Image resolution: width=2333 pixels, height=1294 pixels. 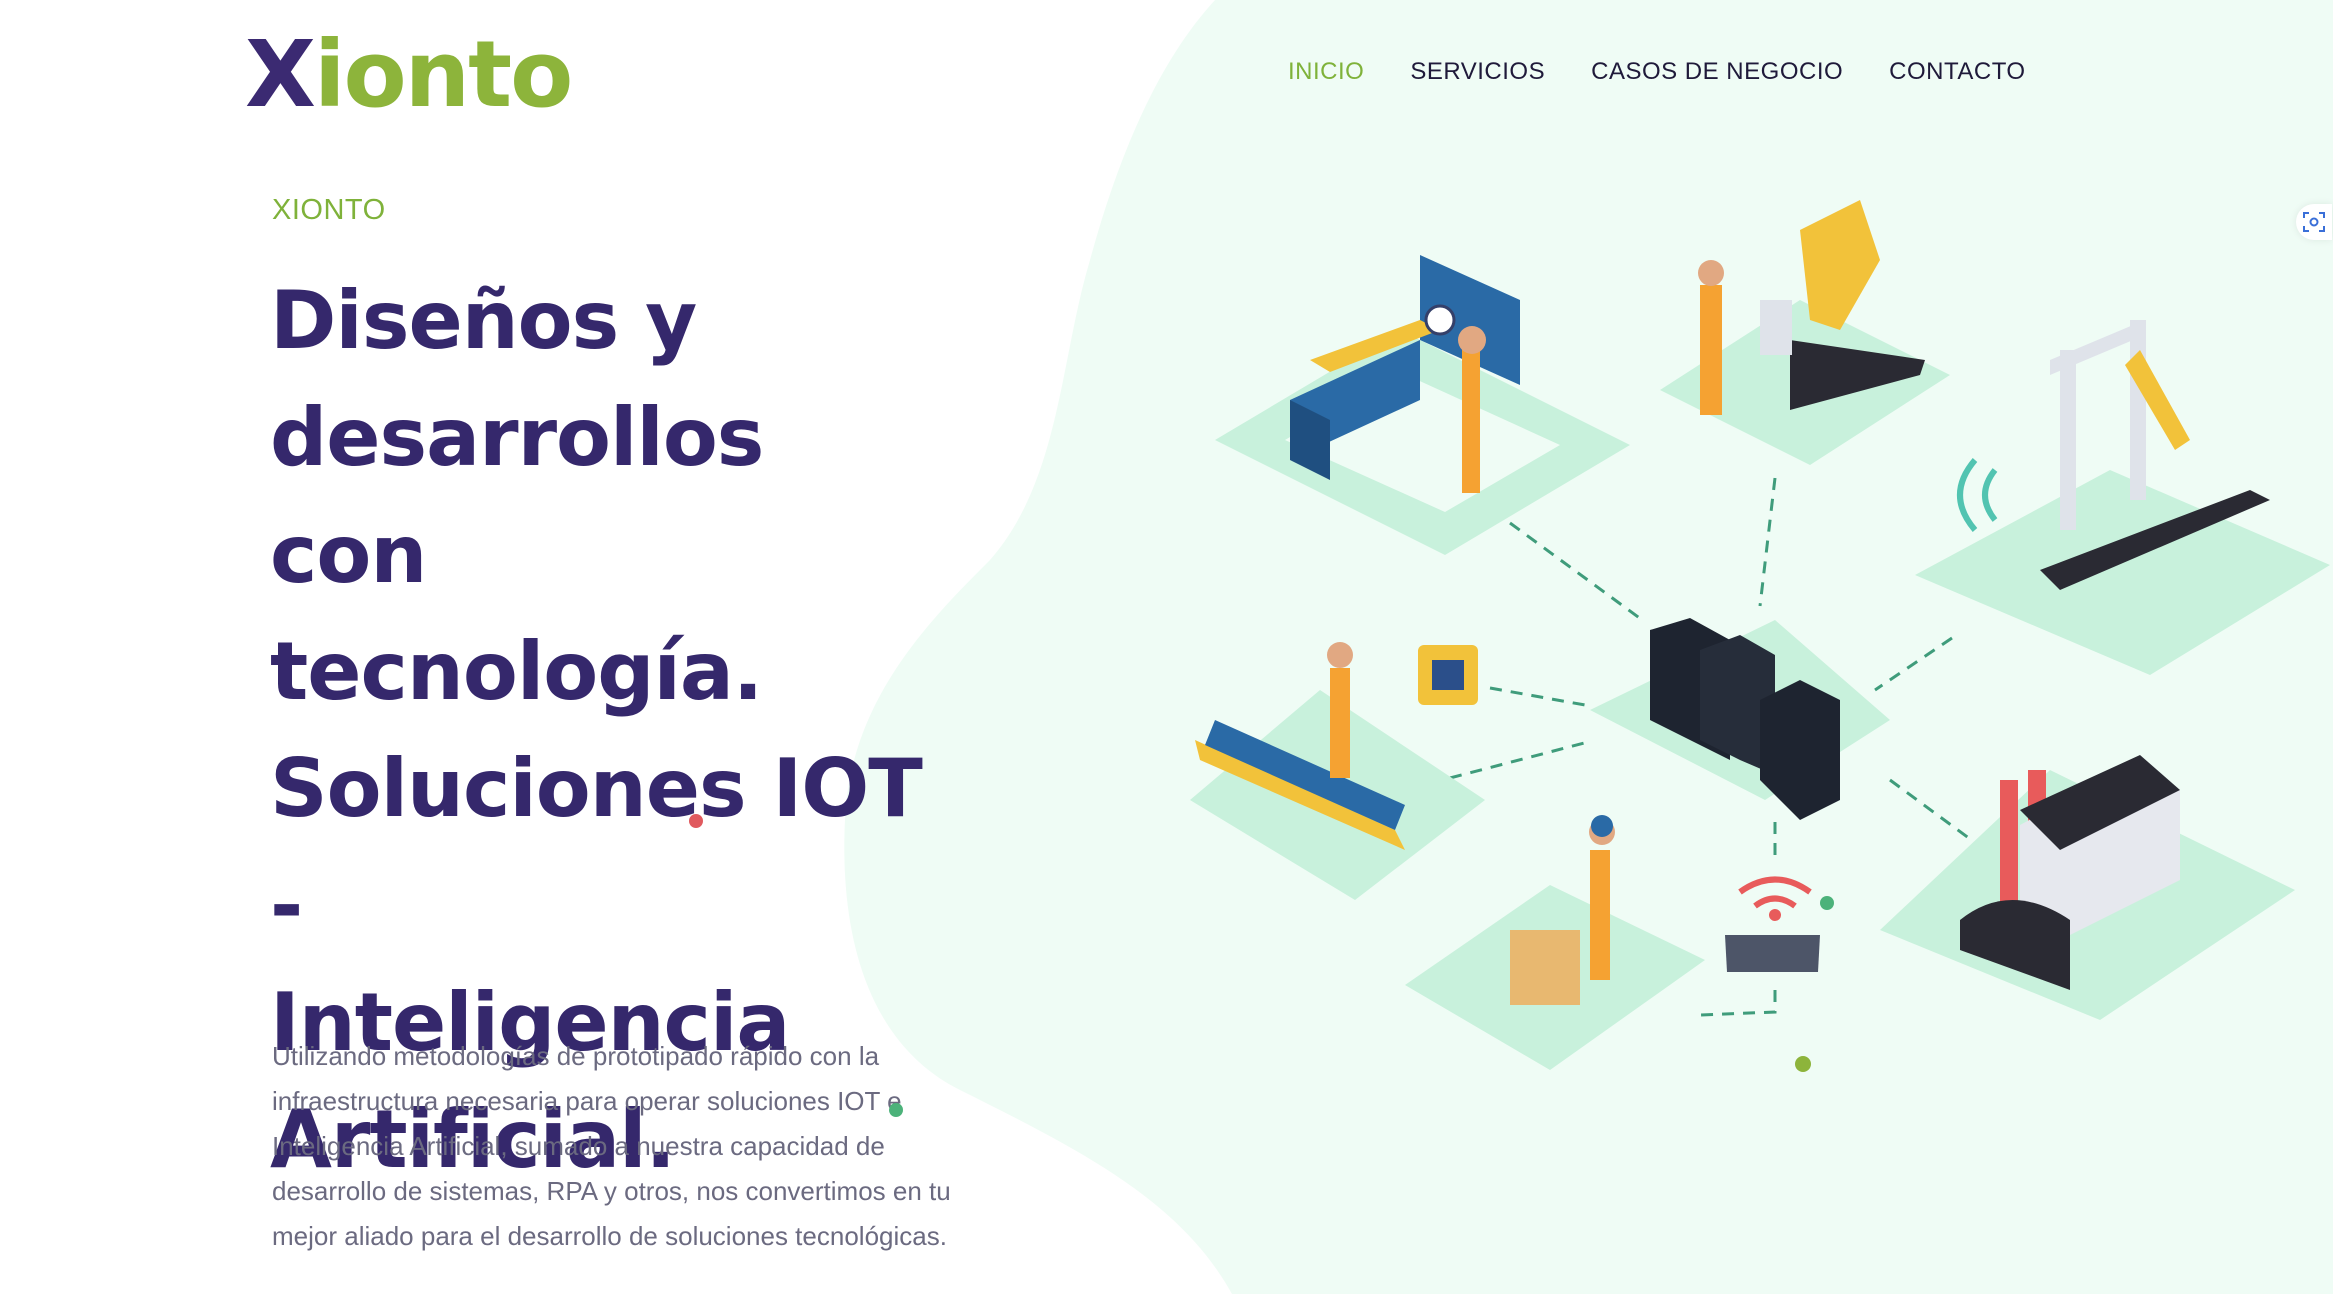 What do you see at coordinates (1740, 719) in the screenshot?
I see `server-rack-icon` at bounding box center [1740, 719].